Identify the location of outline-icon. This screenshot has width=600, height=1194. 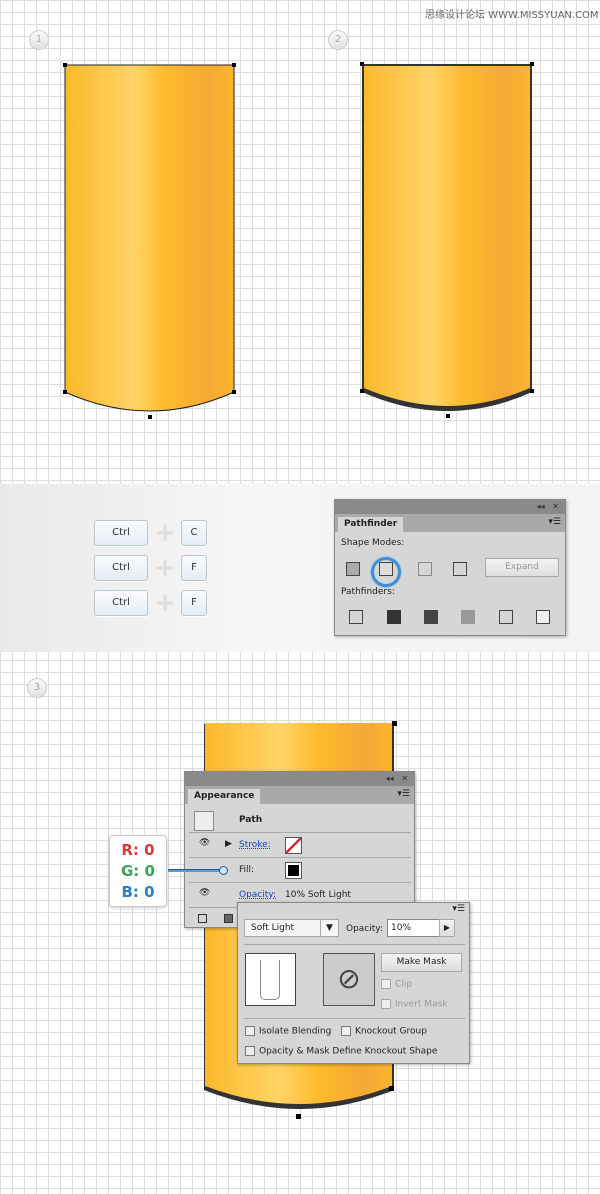
(506, 617).